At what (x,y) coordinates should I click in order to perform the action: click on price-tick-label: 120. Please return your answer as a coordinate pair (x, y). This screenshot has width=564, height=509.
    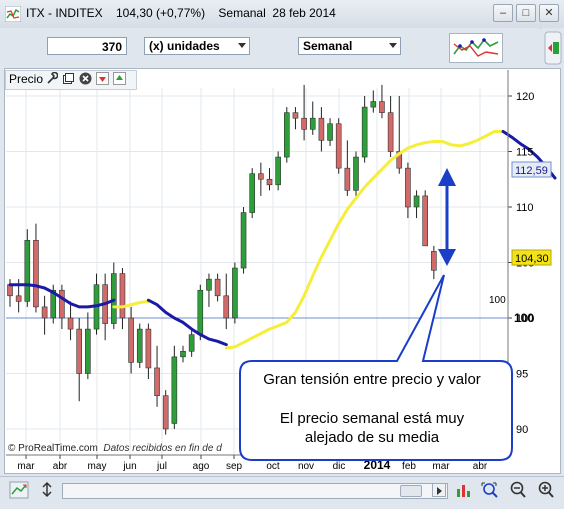
    Looking at the image, I should click on (525, 97).